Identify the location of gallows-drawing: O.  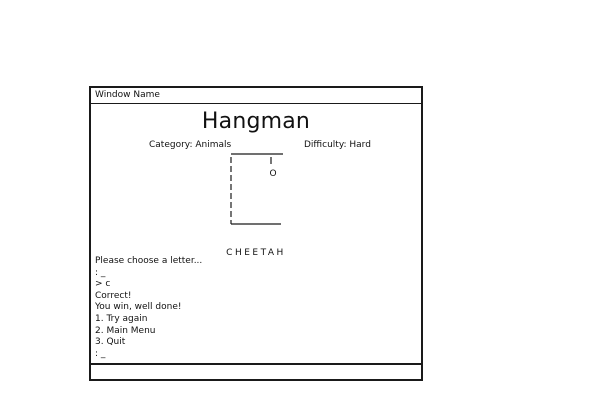
(256, 189).